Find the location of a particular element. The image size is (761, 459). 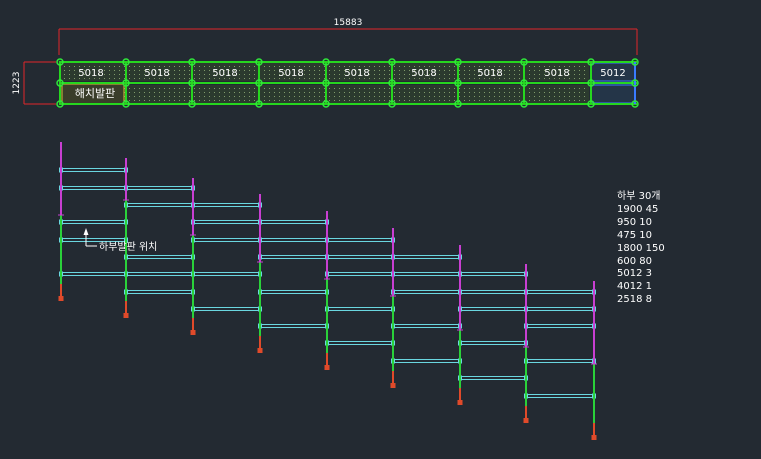

parts-list-item: 2518 8 is located at coordinates (634, 300).